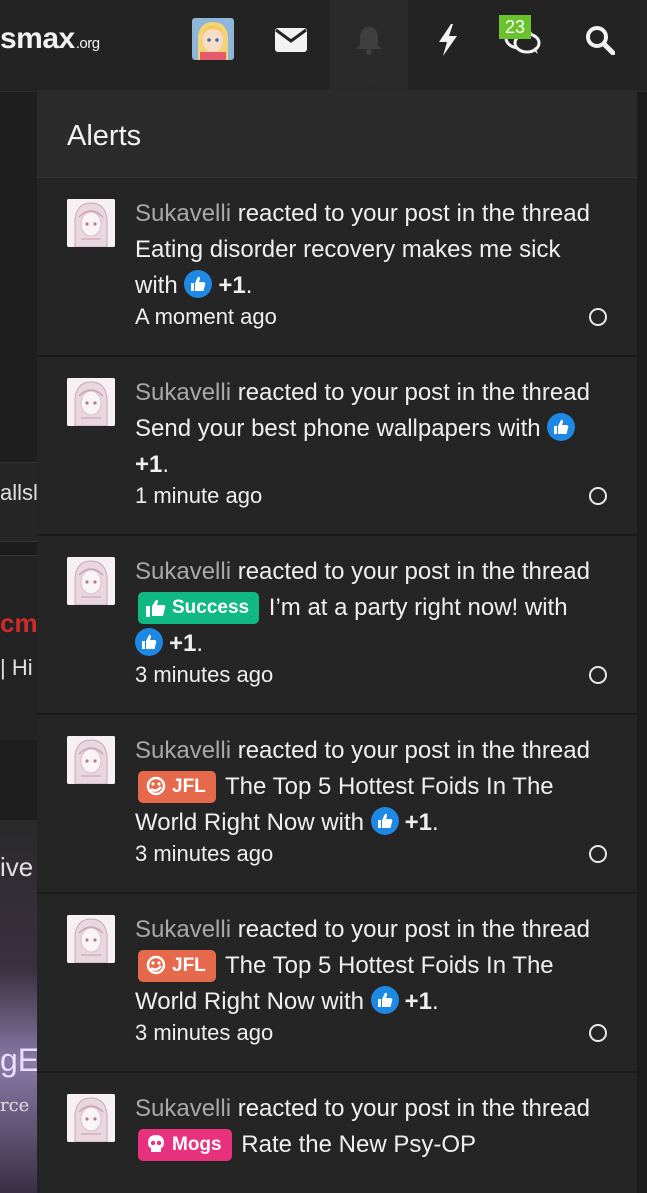 This screenshot has height=1193, width=647. Describe the element at coordinates (415, 607) in the screenshot. I see `alert-thread-title: I’m at a party right now! with` at that location.